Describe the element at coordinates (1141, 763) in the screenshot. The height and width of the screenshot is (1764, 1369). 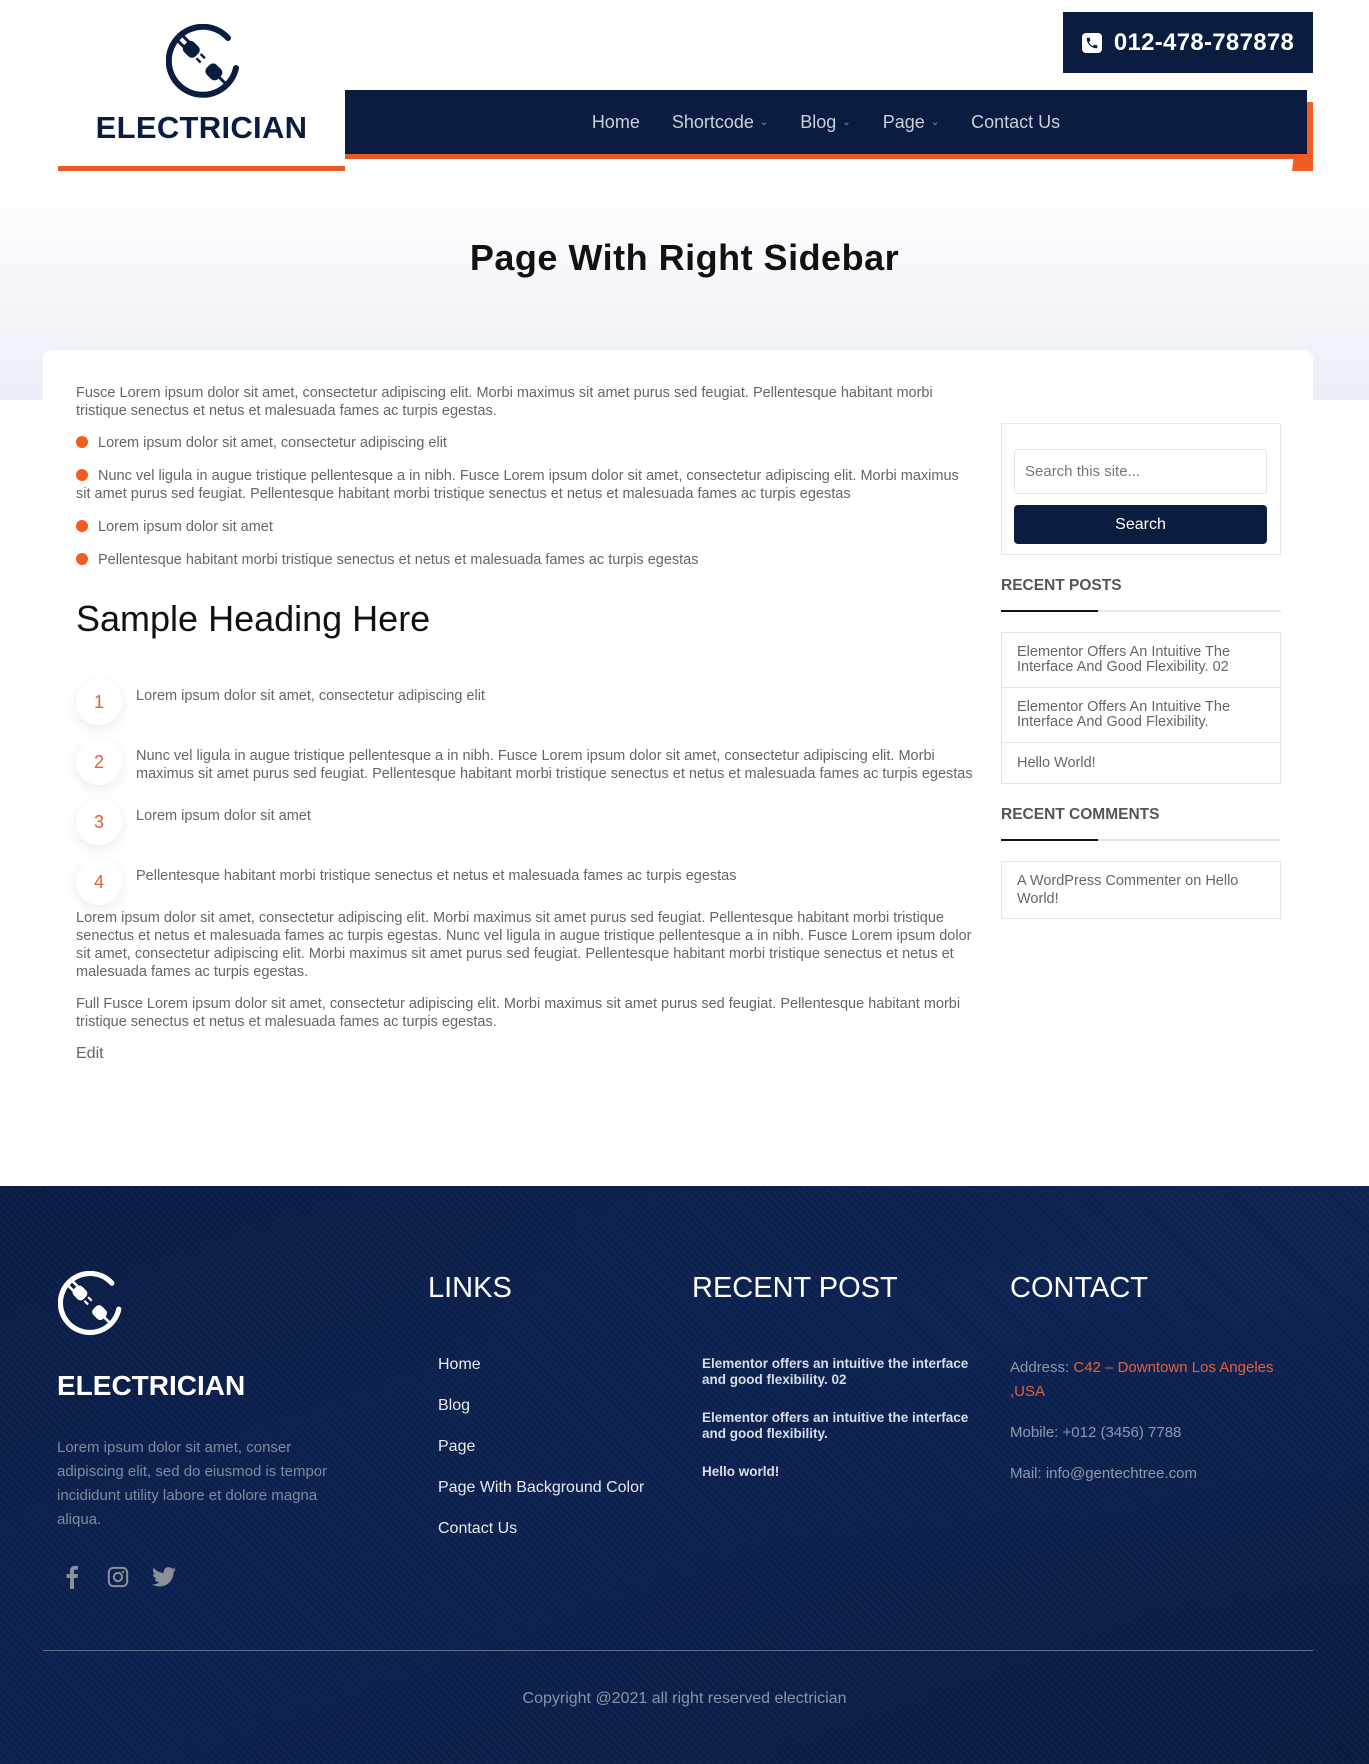
I see `recent-post-link: Hello World!` at that location.